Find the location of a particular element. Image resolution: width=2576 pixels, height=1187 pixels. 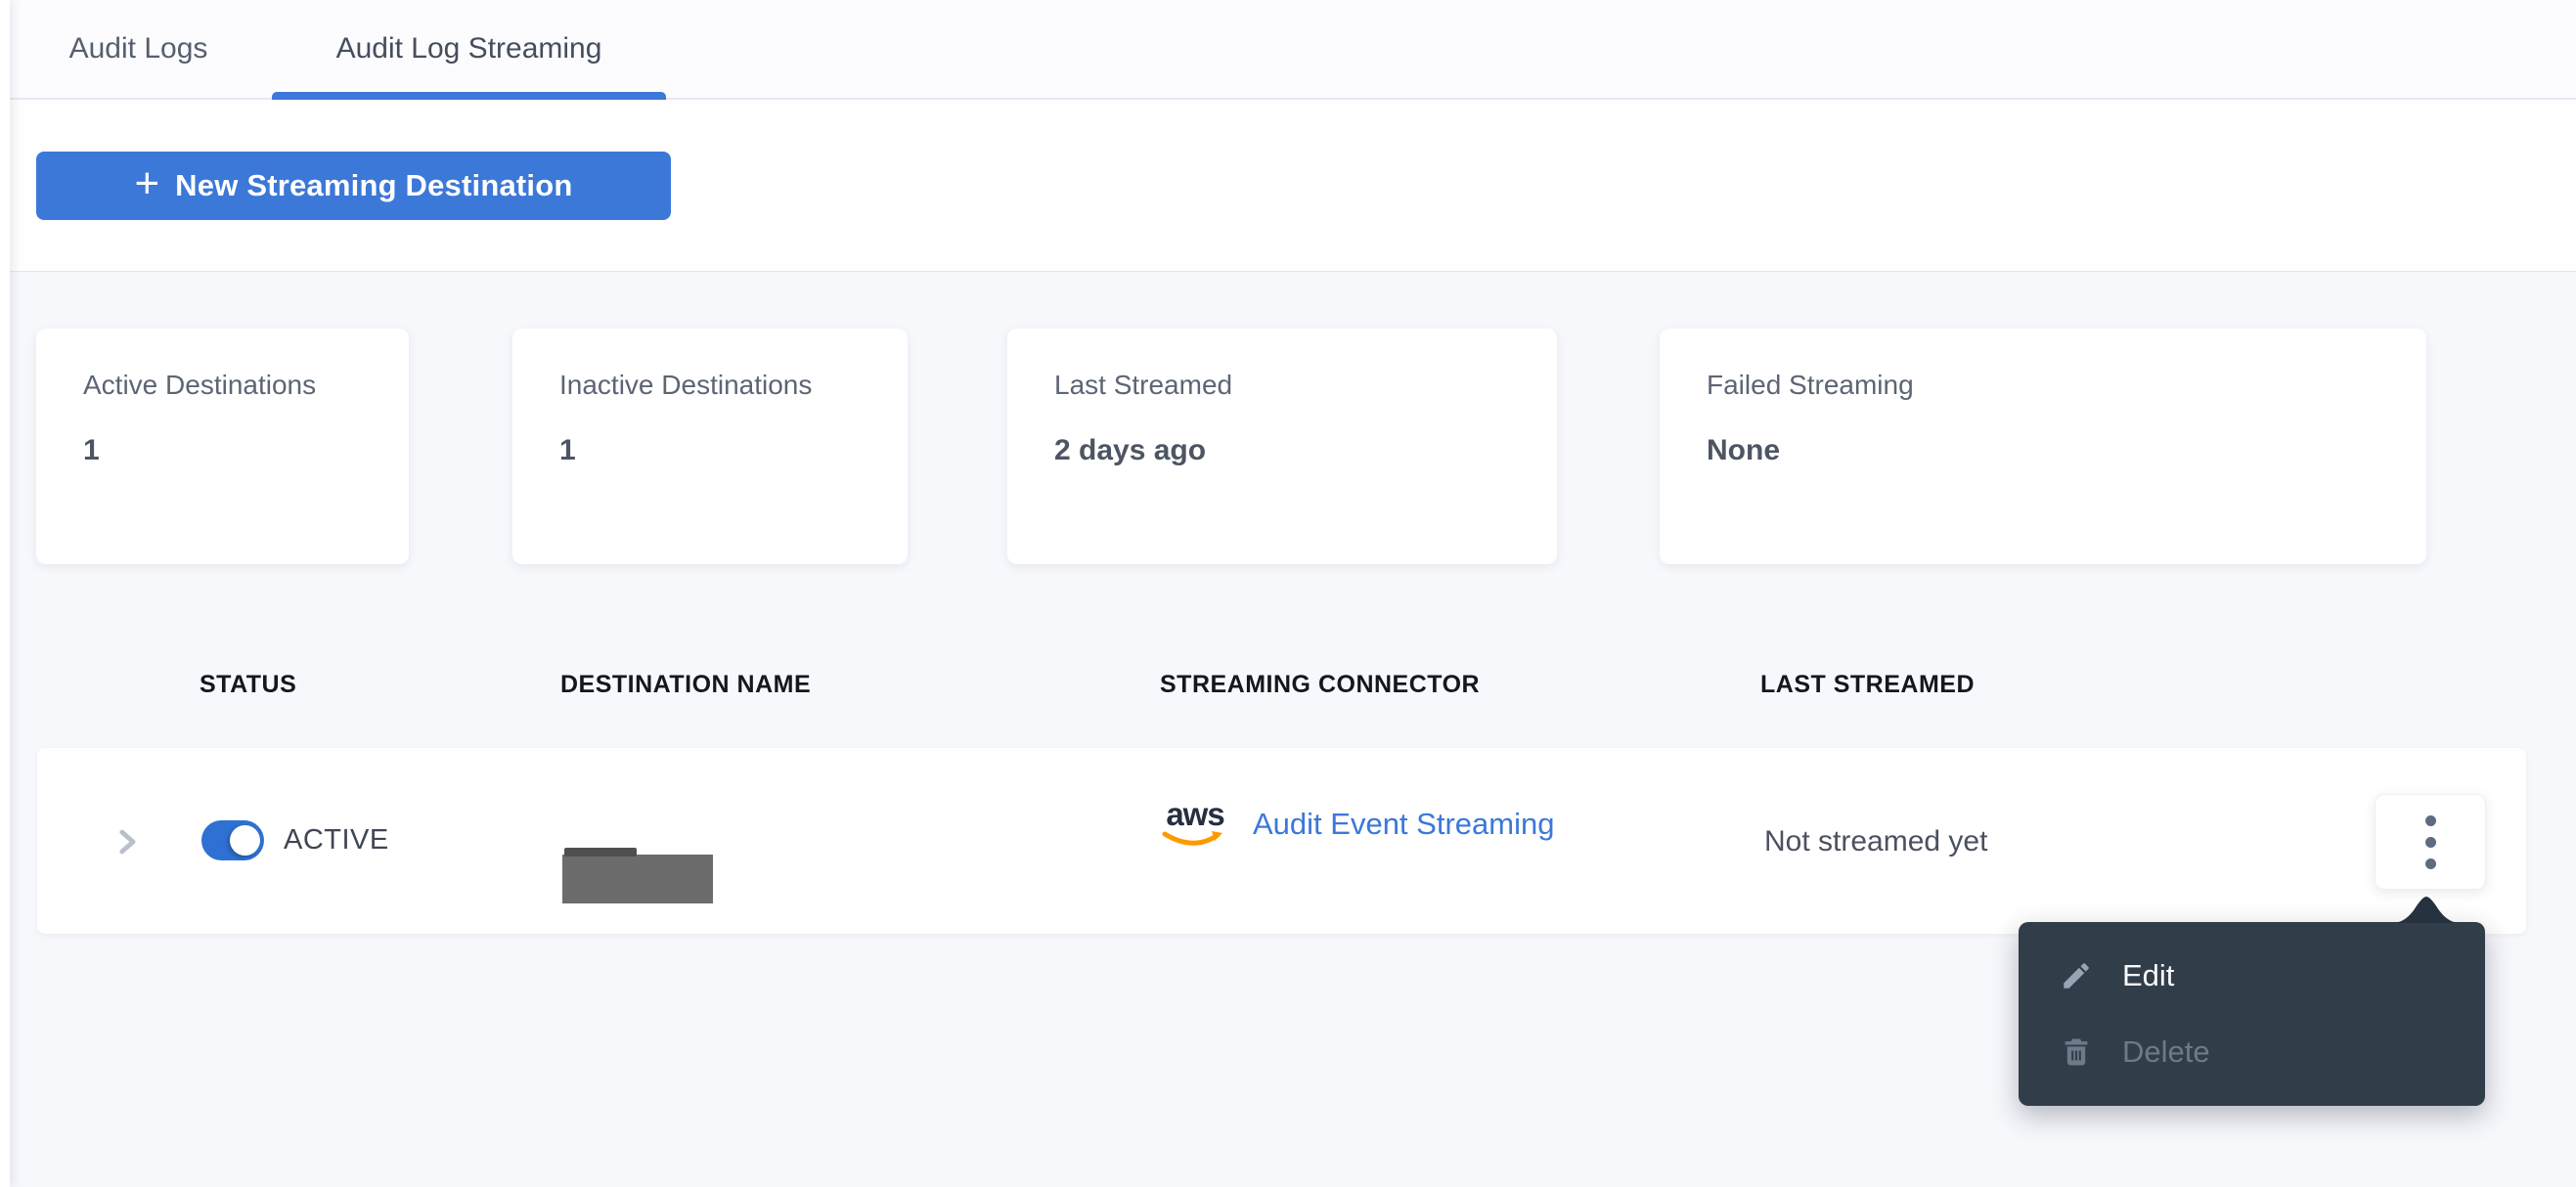

plus-icon: + is located at coordinates (147, 183).